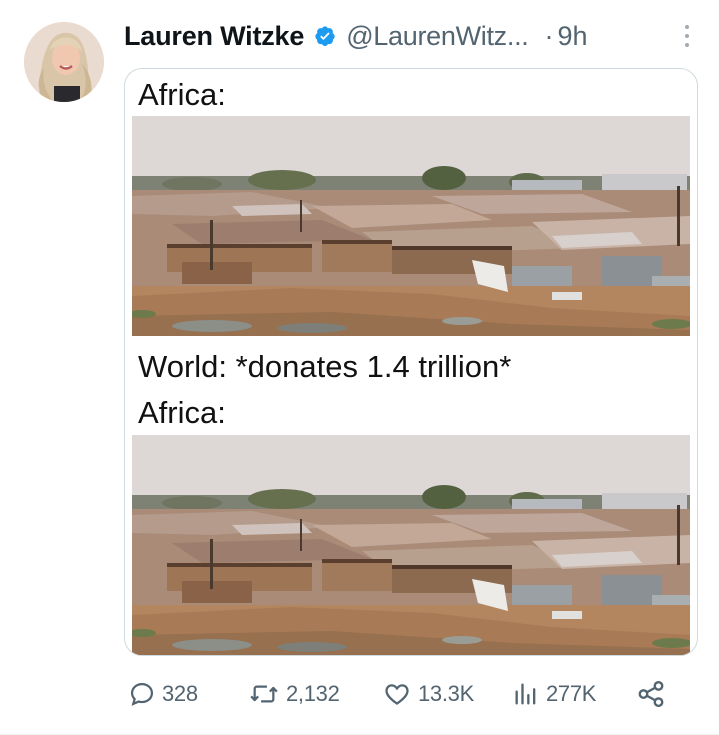 The width and height of the screenshot is (719, 735). What do you see at coordinates (180, 693) in the screenshot?
I see `reply-count: 328` at bounding box center [180, 693].